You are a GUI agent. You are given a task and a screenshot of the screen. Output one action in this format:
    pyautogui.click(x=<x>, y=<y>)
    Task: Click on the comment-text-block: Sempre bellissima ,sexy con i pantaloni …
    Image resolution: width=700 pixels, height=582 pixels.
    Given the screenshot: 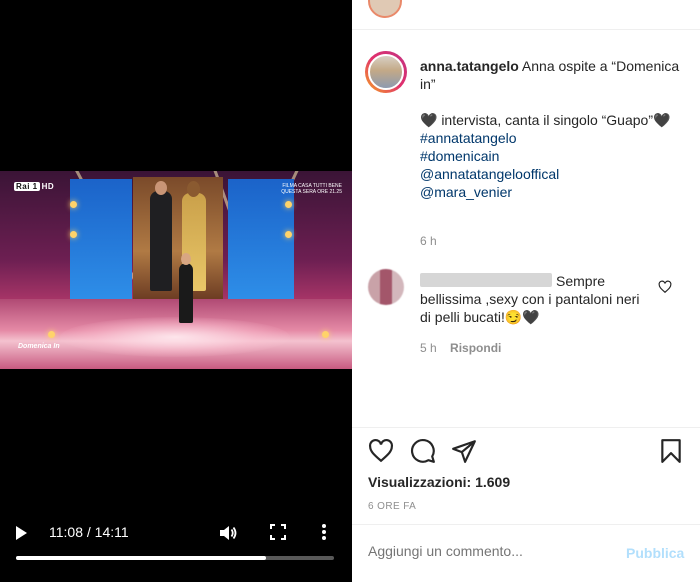 What is the action you would take?
    pyautogui.click(x=535, y=299)
    